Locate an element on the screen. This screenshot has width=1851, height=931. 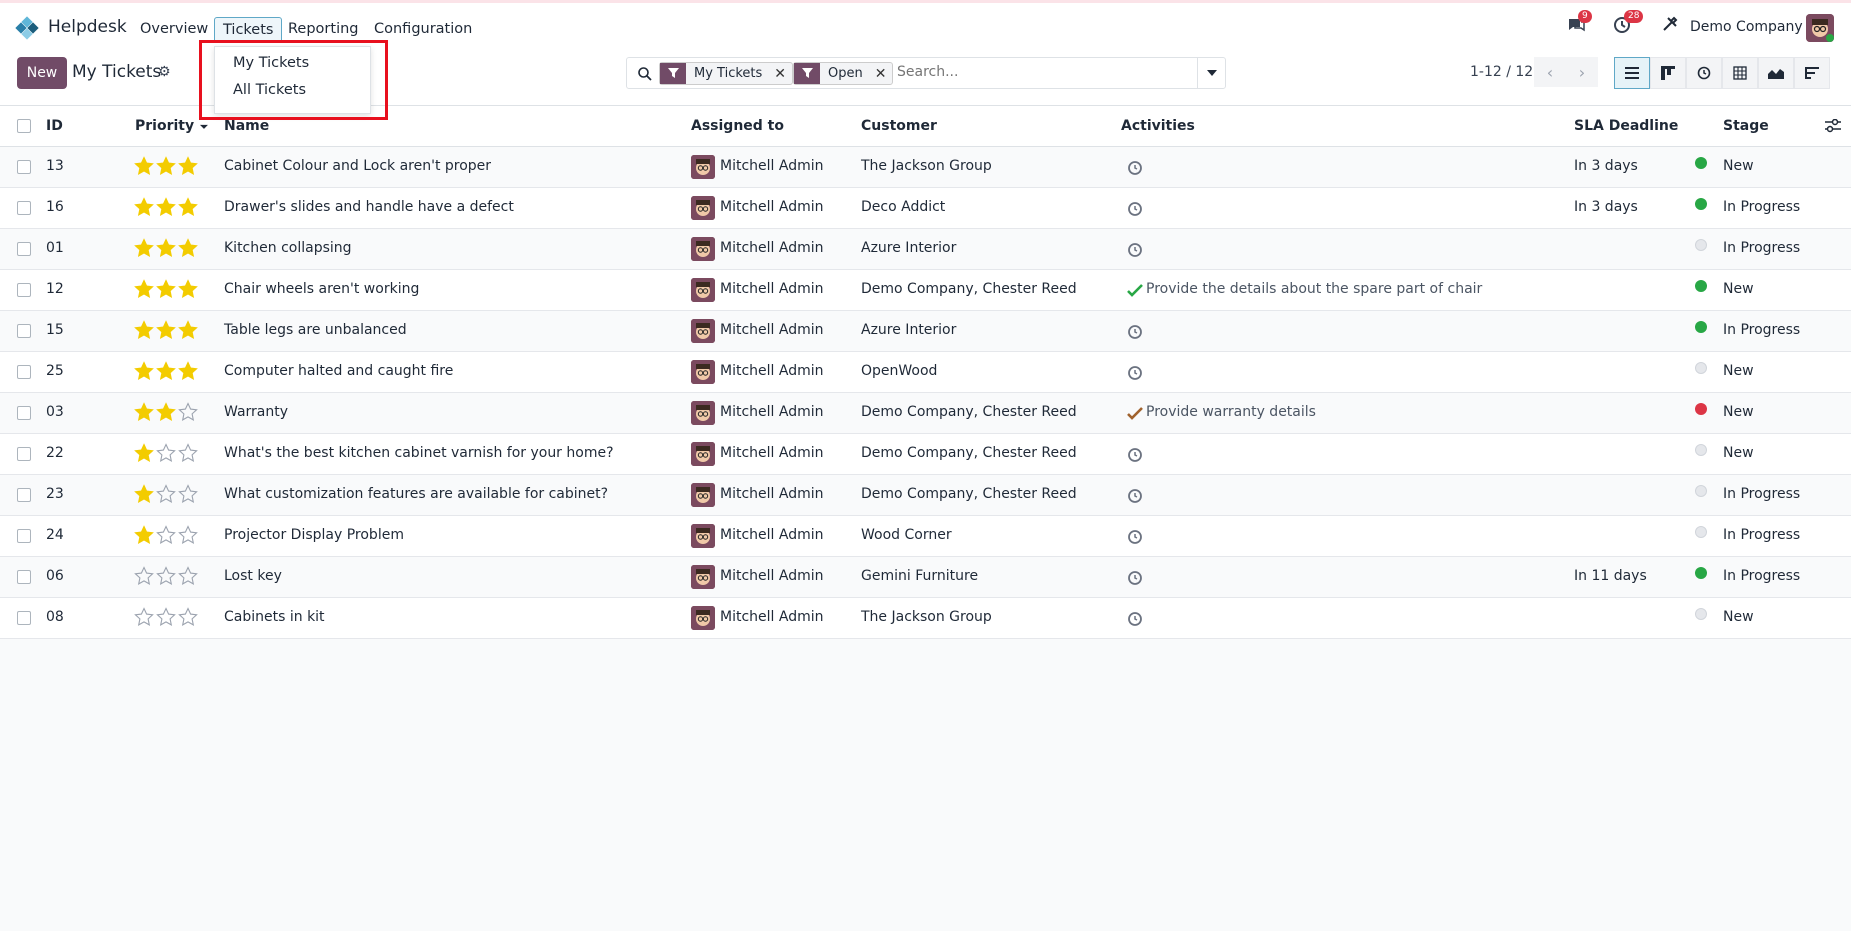
optional-columns-icon is located at coordinates (1833, 126).